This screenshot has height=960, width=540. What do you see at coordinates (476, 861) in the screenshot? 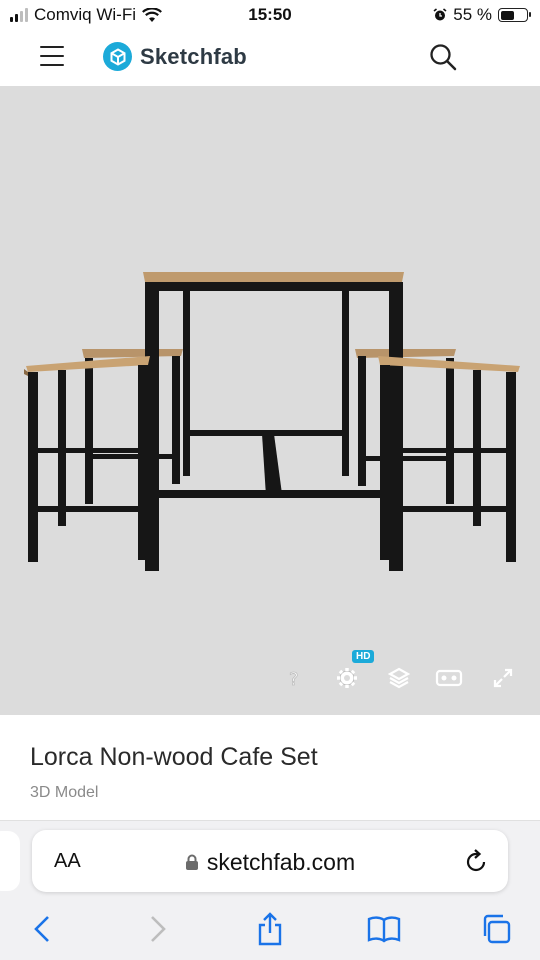
I see `reload-icon` at bounding box center [476, 861].